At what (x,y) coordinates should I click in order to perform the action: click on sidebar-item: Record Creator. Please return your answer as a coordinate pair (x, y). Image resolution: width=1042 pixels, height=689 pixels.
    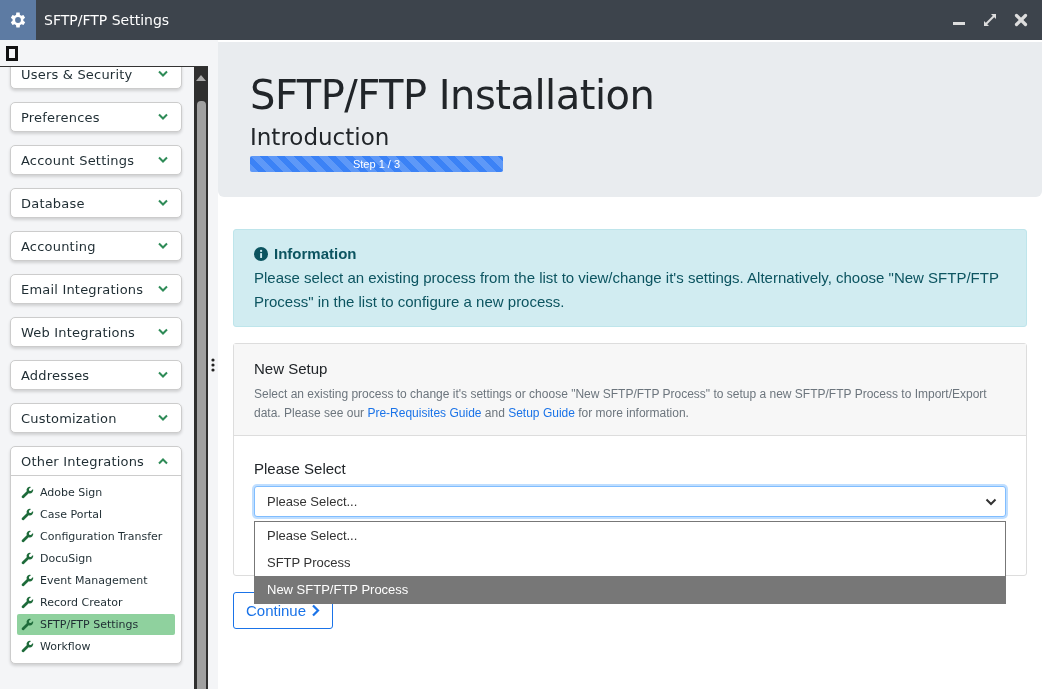
    Looking at the image, I should click on (96, 602).